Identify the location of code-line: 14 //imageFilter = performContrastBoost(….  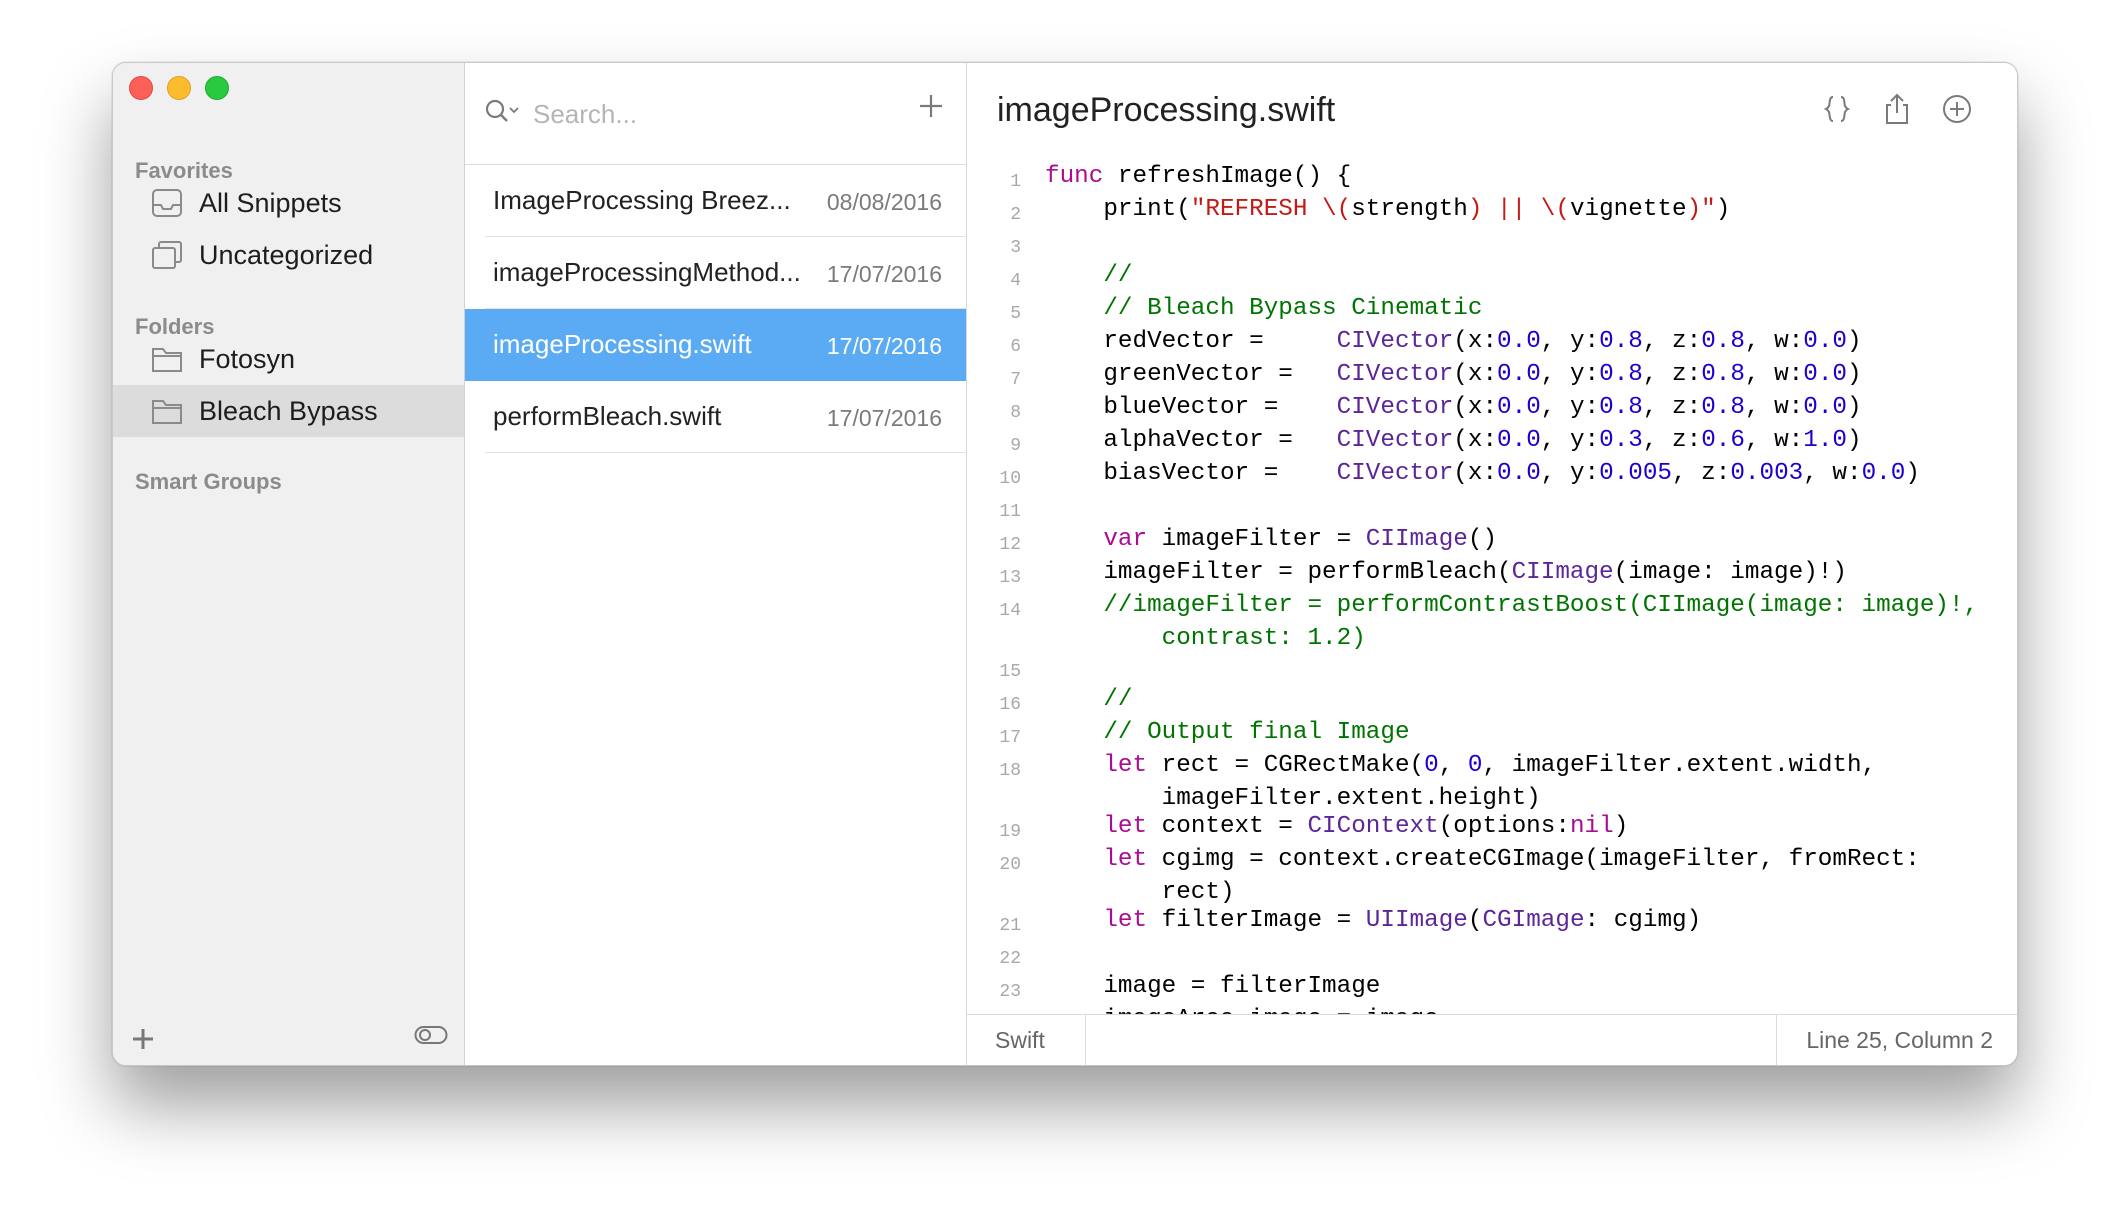
(1492, 608).